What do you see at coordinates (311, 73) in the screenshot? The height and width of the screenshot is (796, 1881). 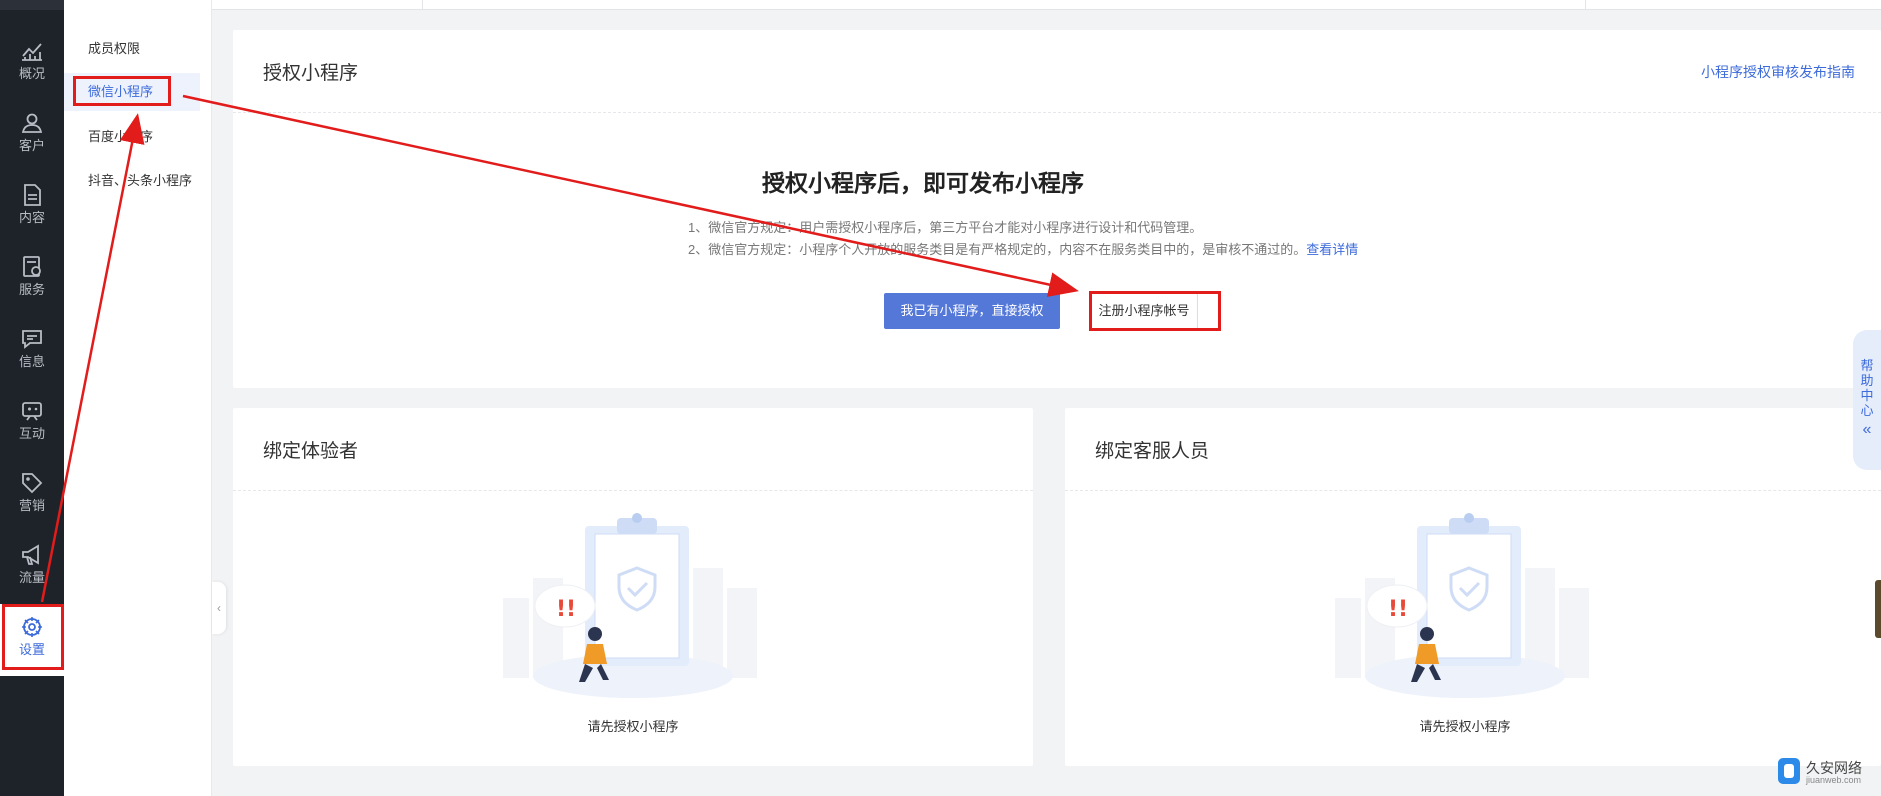 I see `card-title: 授权小程序` at bounding box center [311, 73].